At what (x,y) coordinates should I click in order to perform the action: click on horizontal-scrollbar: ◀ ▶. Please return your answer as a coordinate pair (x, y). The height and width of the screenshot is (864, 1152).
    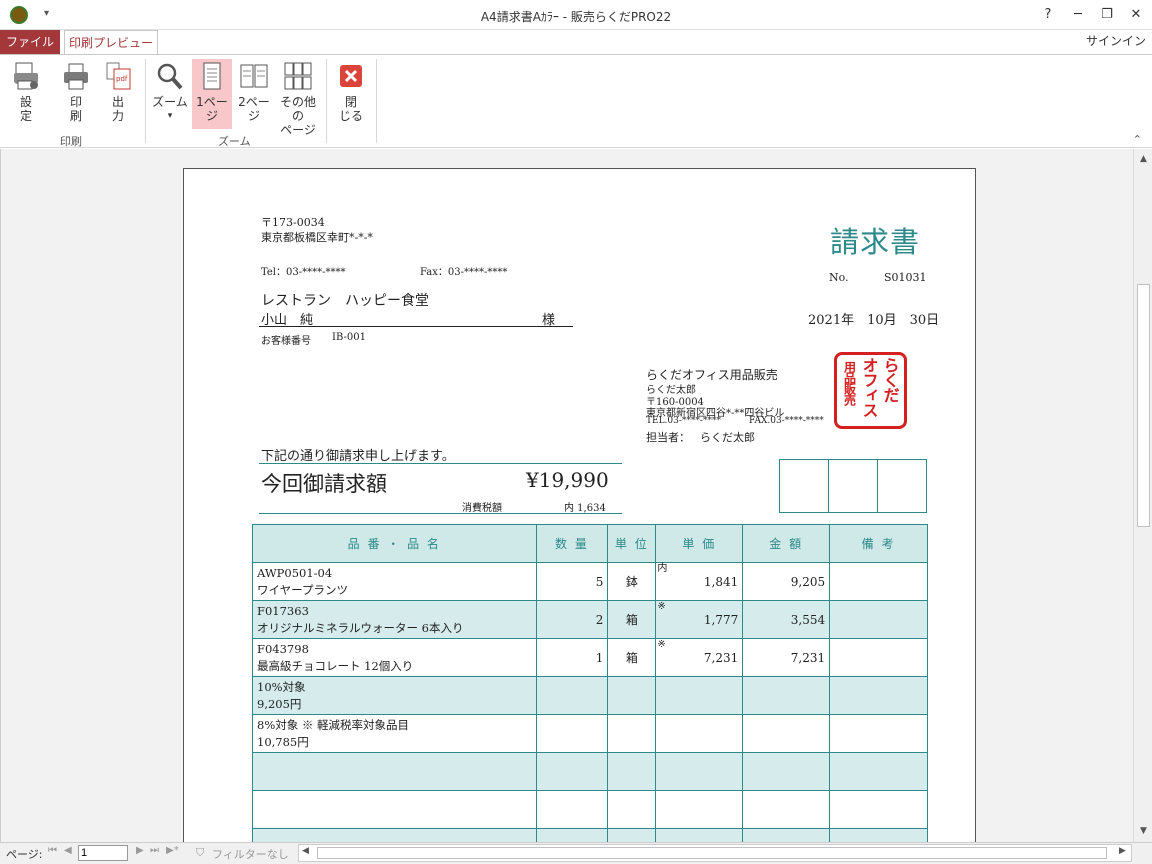
    Looking at the image, I should click on (715, 853).